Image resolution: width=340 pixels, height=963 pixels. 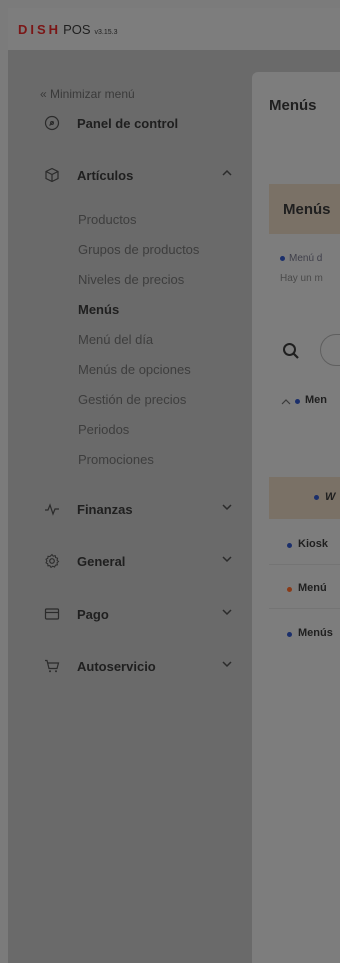 I want to click on info-line-1: Menú d, so click(x=301, y=258).